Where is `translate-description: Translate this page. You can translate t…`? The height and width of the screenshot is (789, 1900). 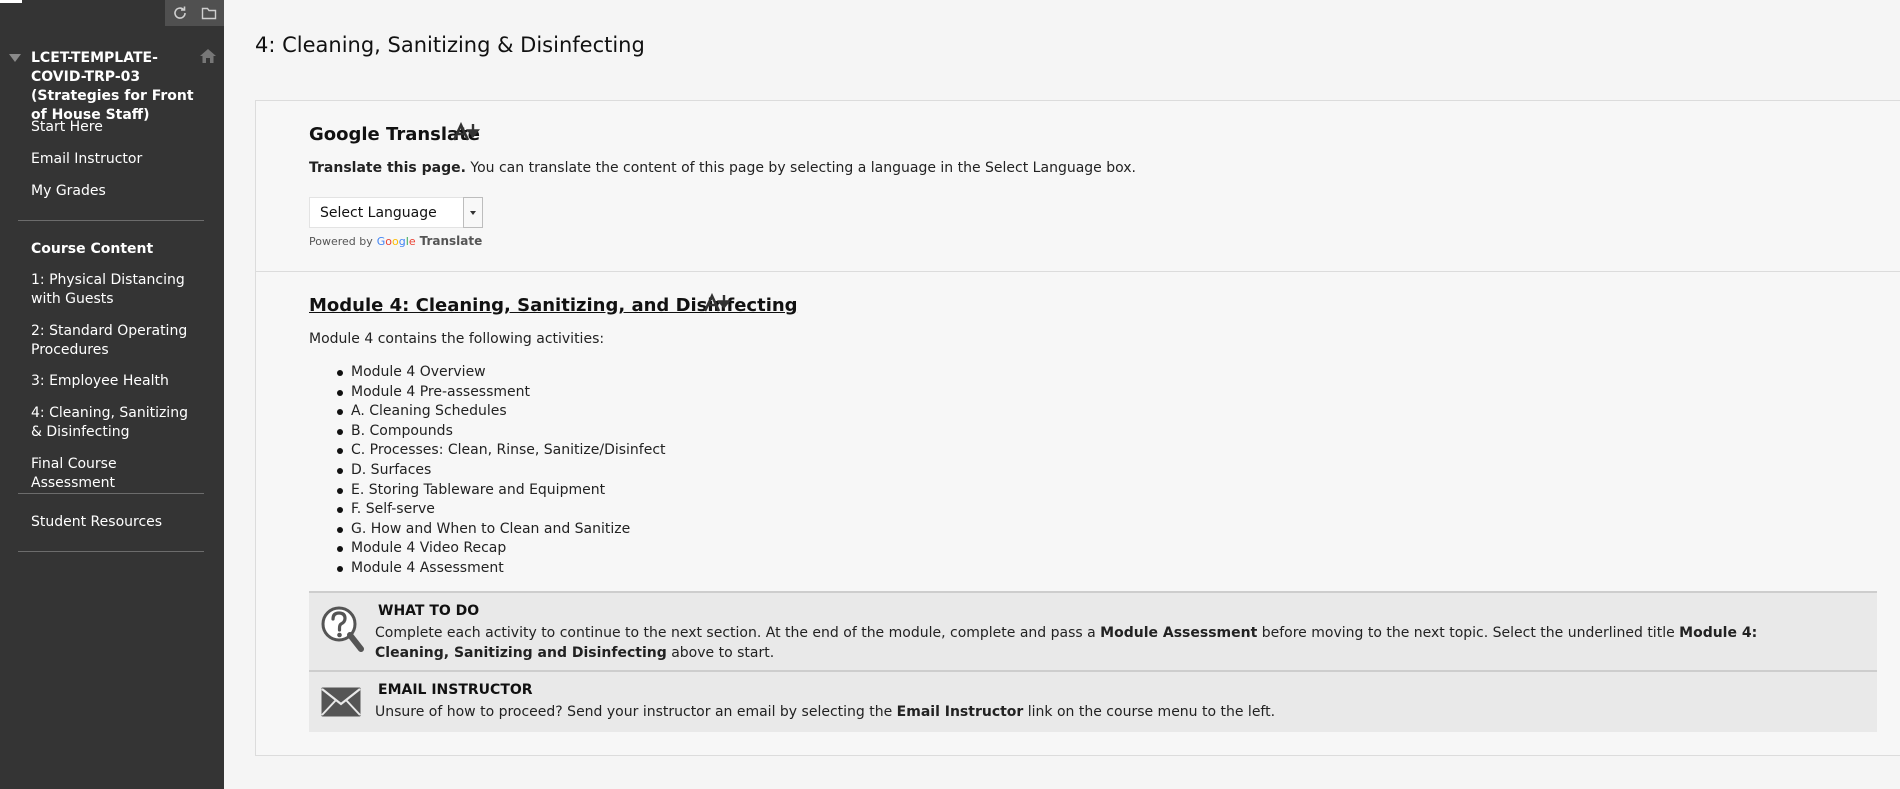 translate-description: Translate this page. You can translate t… is located at coordinates (722, 168).